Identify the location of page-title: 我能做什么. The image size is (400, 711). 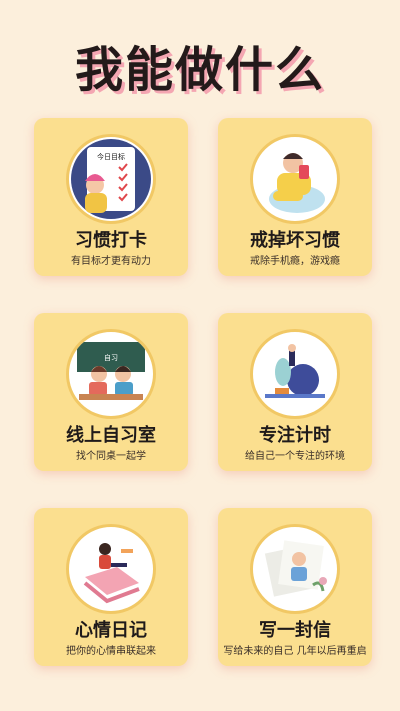
(199, 70).